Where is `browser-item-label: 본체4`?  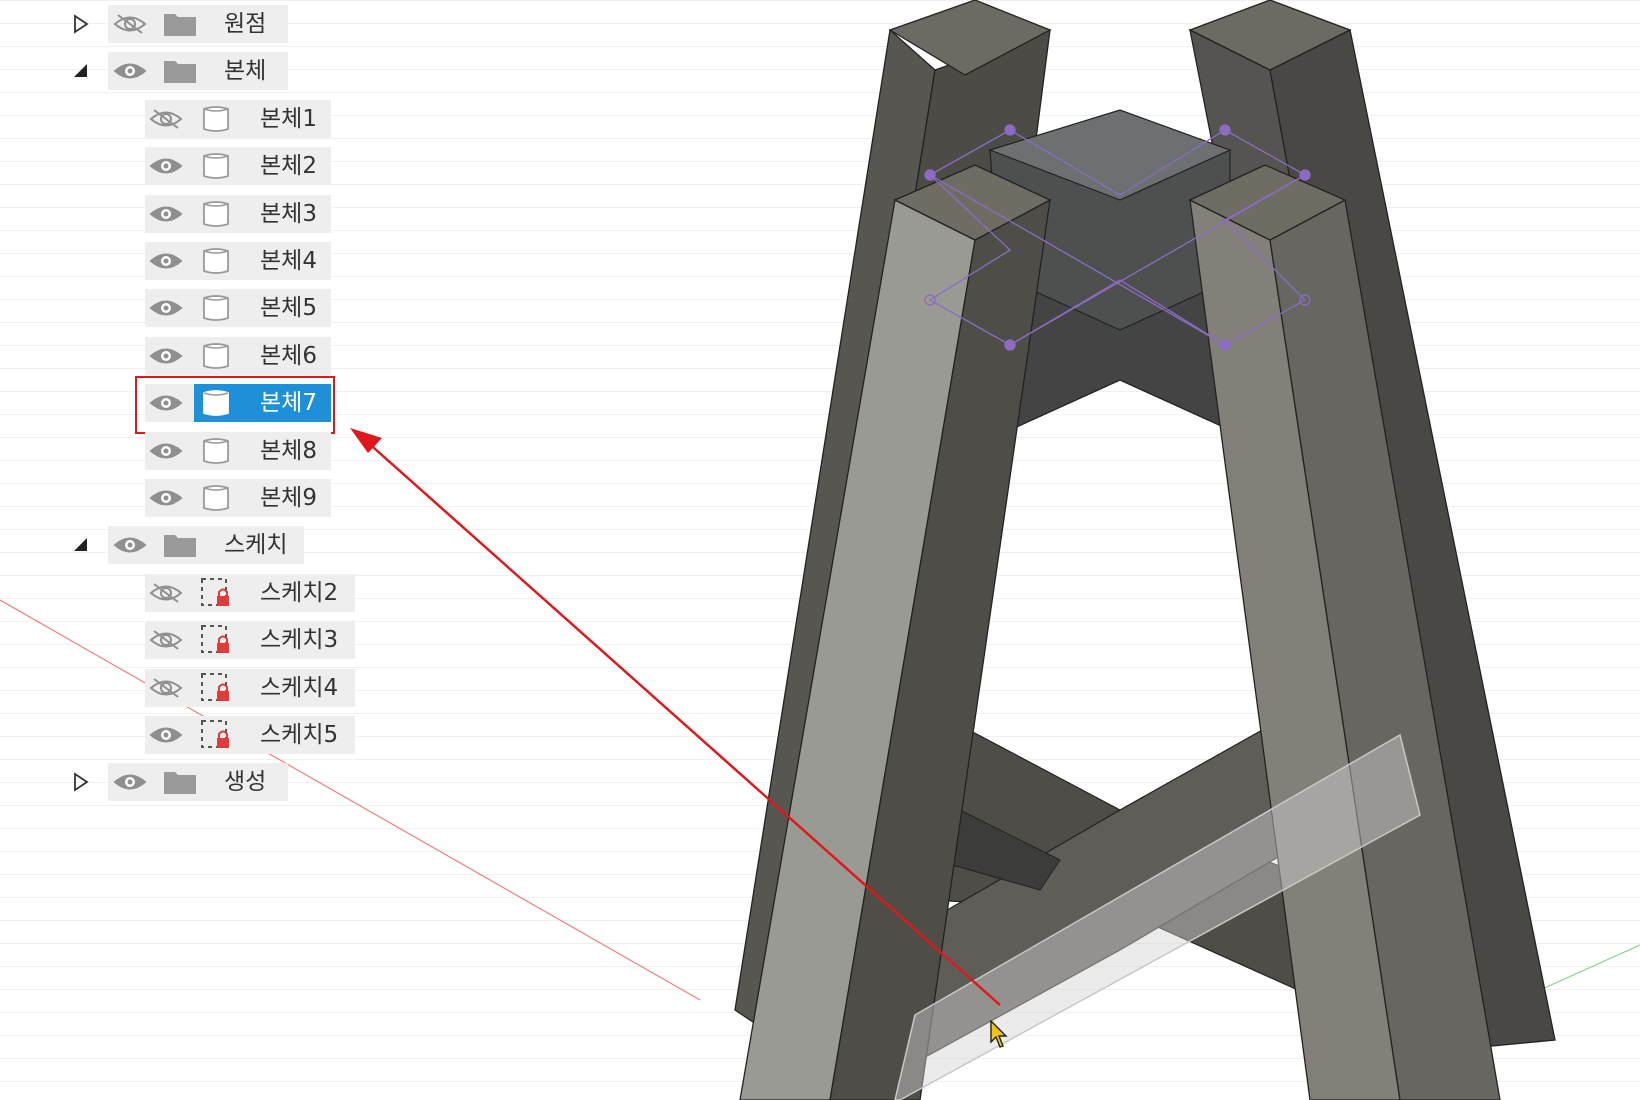 browser-item-label: 본체4 is located at coordinates (288, 261).